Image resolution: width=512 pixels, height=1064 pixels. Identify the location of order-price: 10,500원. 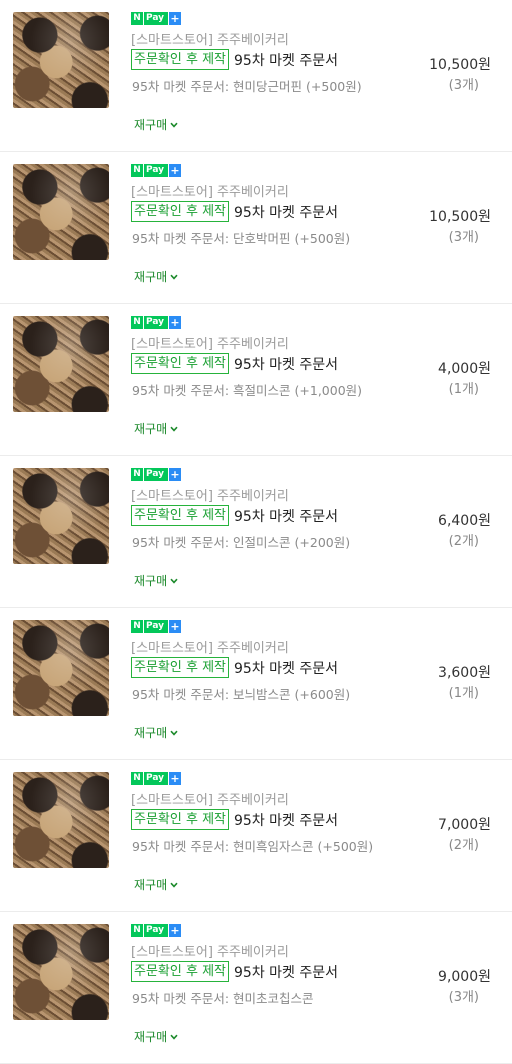
(460, 217).